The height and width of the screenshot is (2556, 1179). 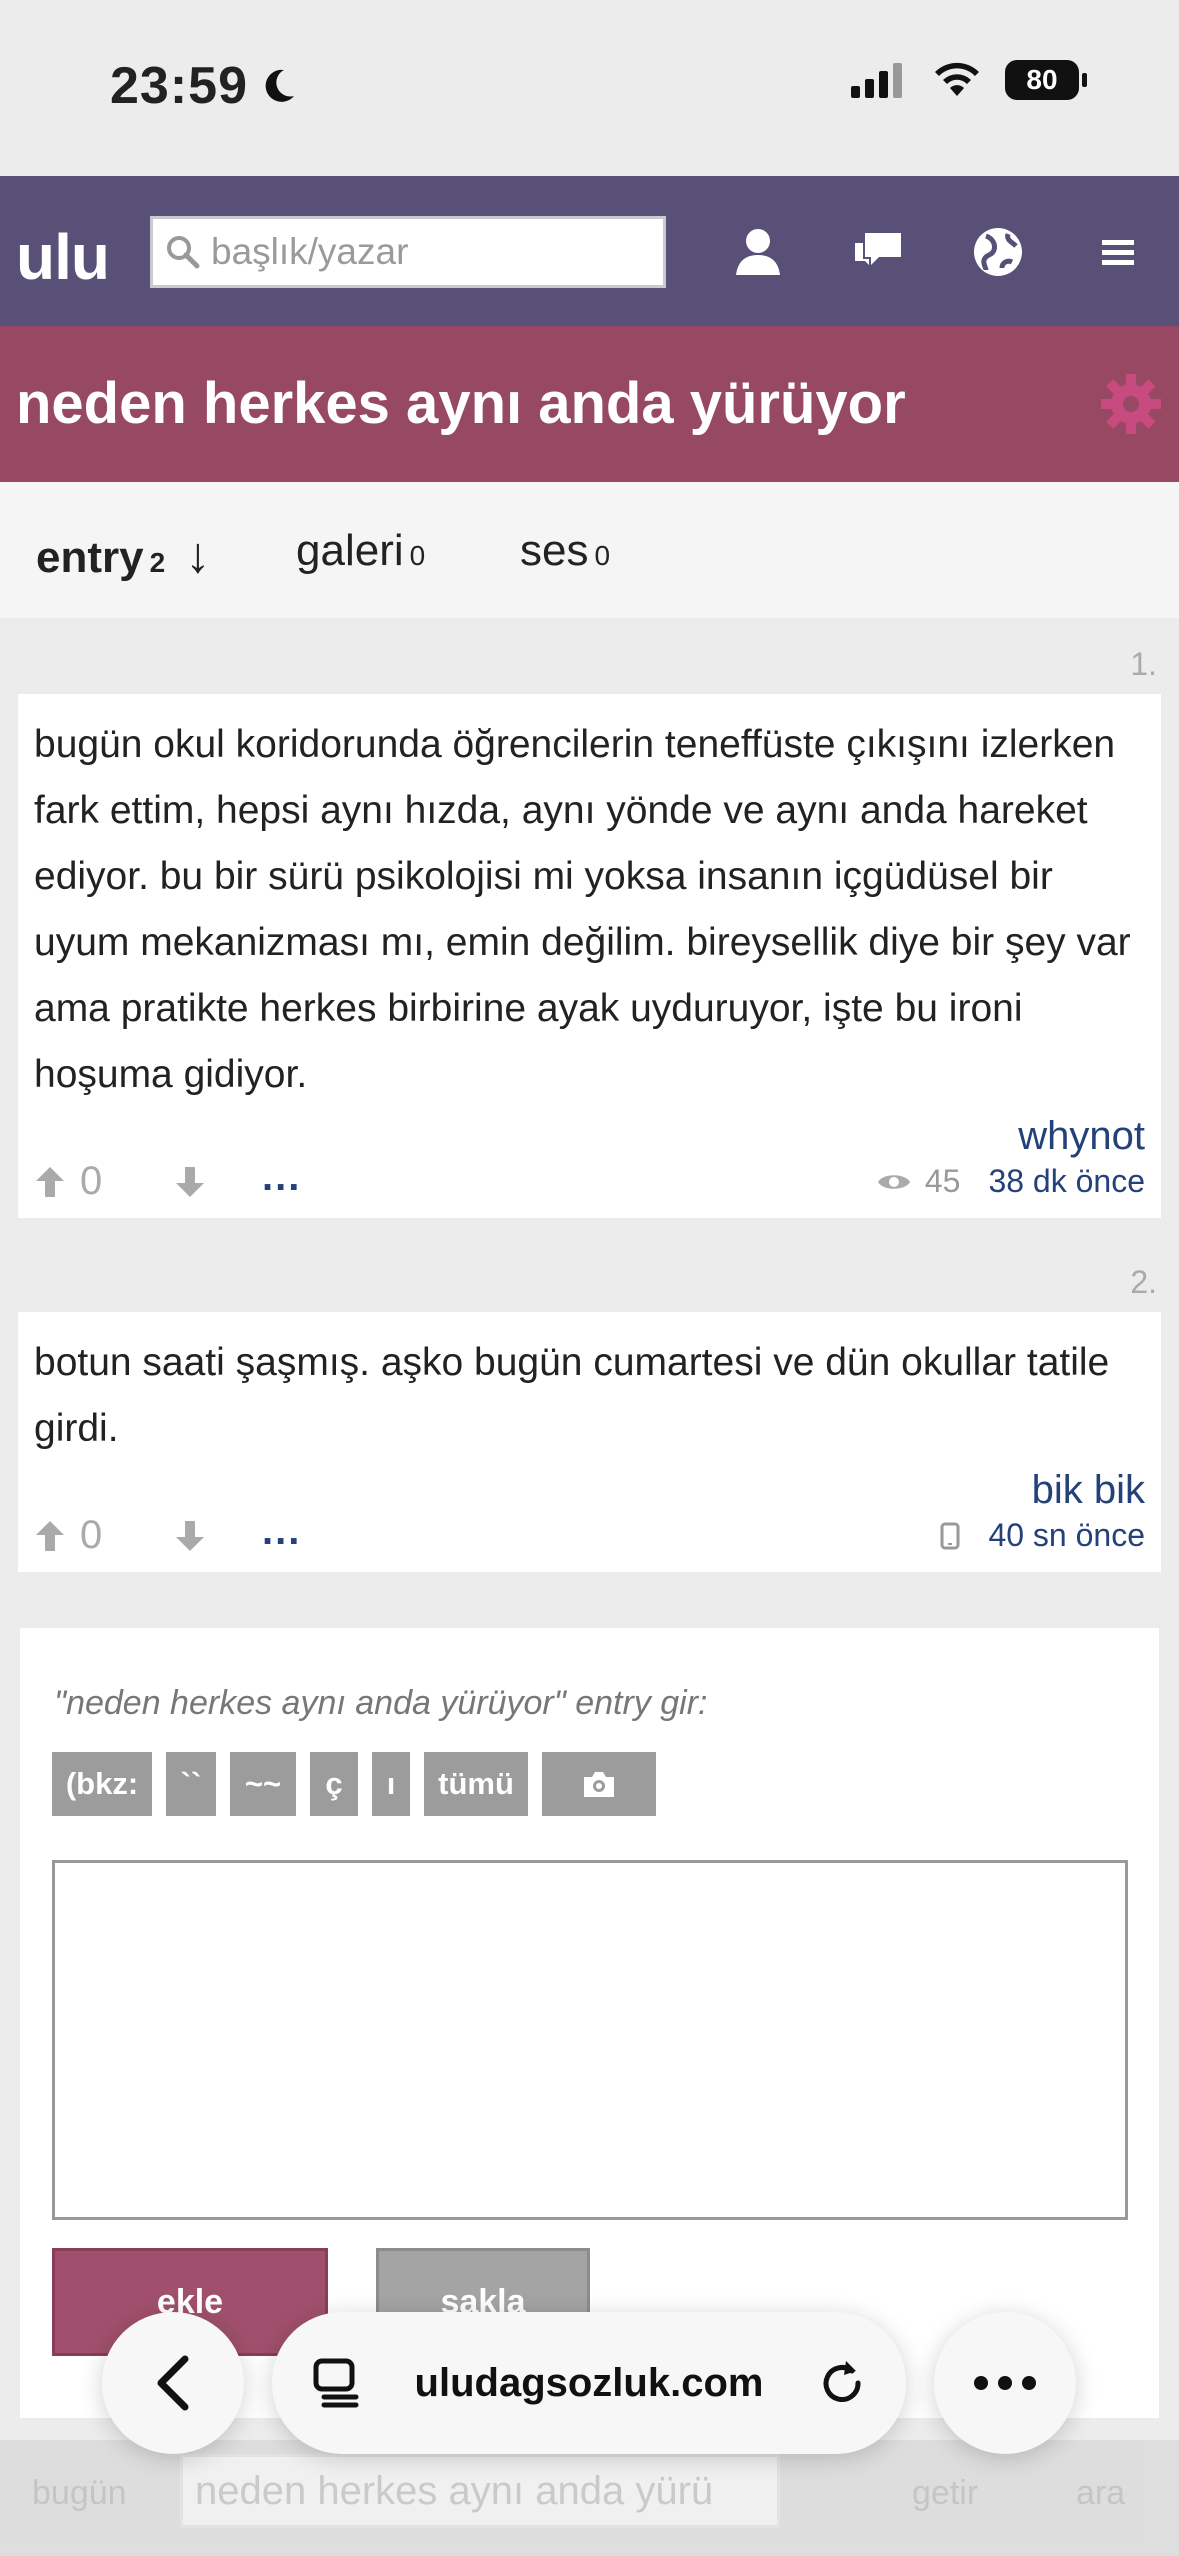 I want to click on gear-icon, so click(x=1131, y=406).